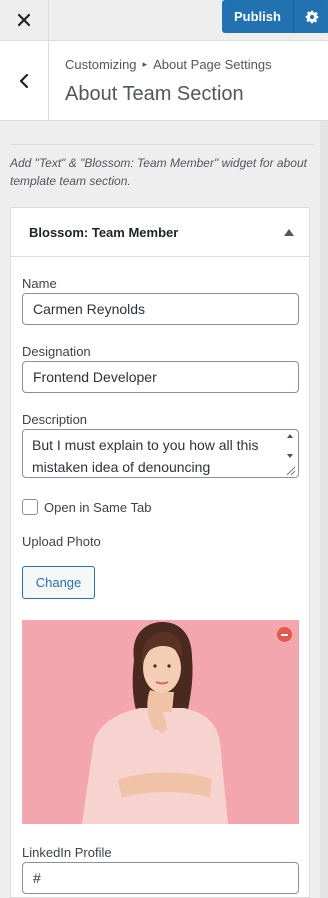  I want to click on name-input: Carmen Reynolds, so click(160, 309).